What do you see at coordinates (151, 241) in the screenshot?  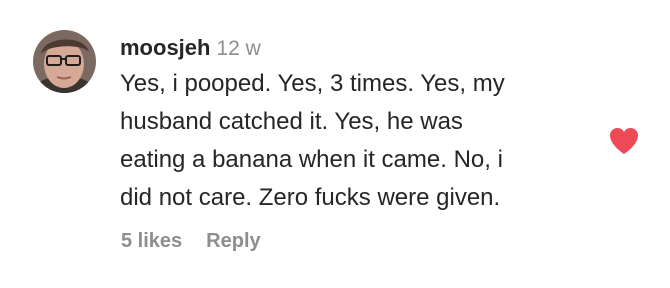 I see `likes-count-link: 5 likes` at bounding box center [151, 241].